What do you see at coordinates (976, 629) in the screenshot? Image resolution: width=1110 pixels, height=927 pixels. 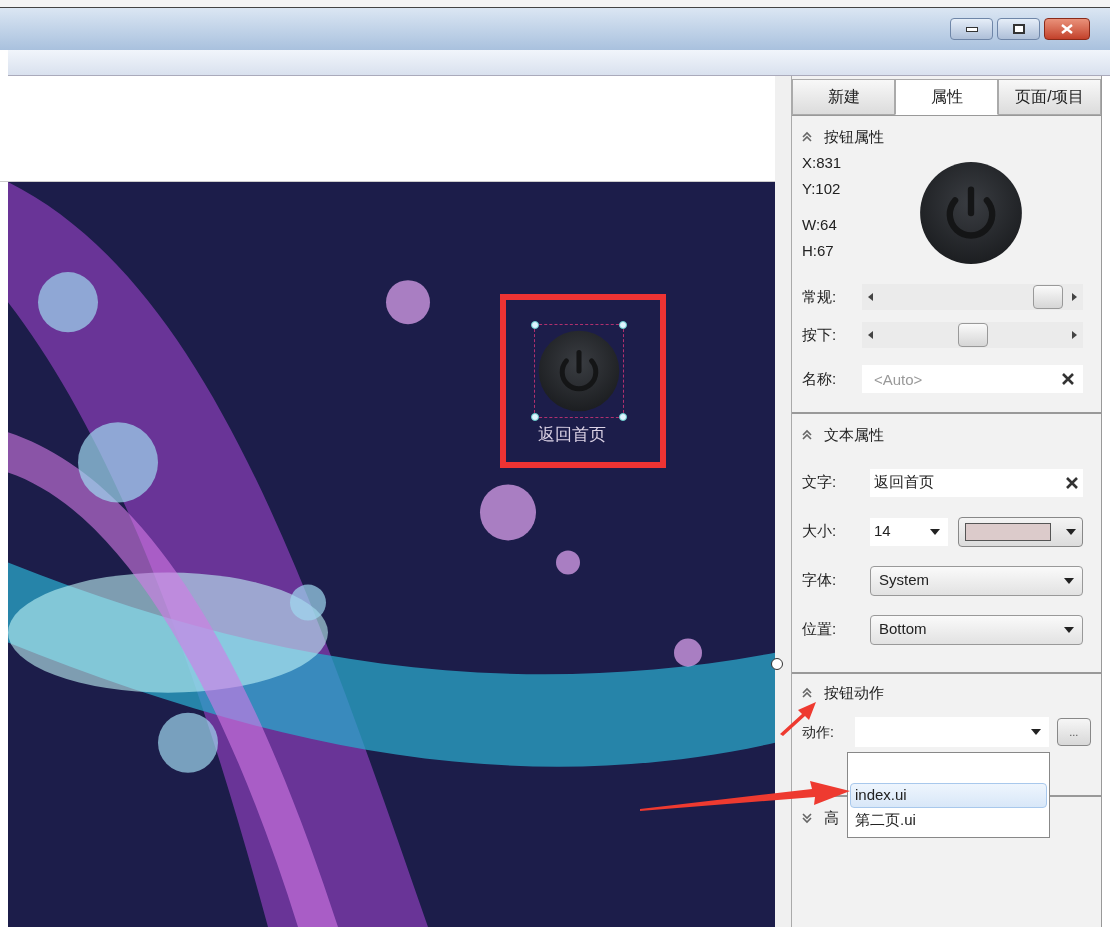 I see `position-dropdown: Bottom` at bounding box center [976, 629].